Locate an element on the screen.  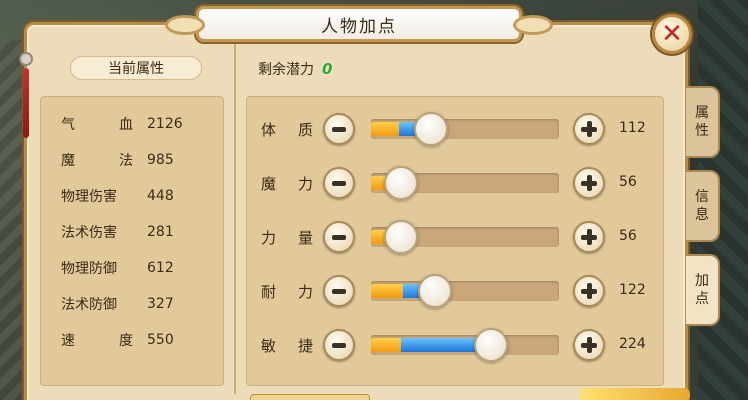
stat-value: 327 is located at coordinates (160, 304).